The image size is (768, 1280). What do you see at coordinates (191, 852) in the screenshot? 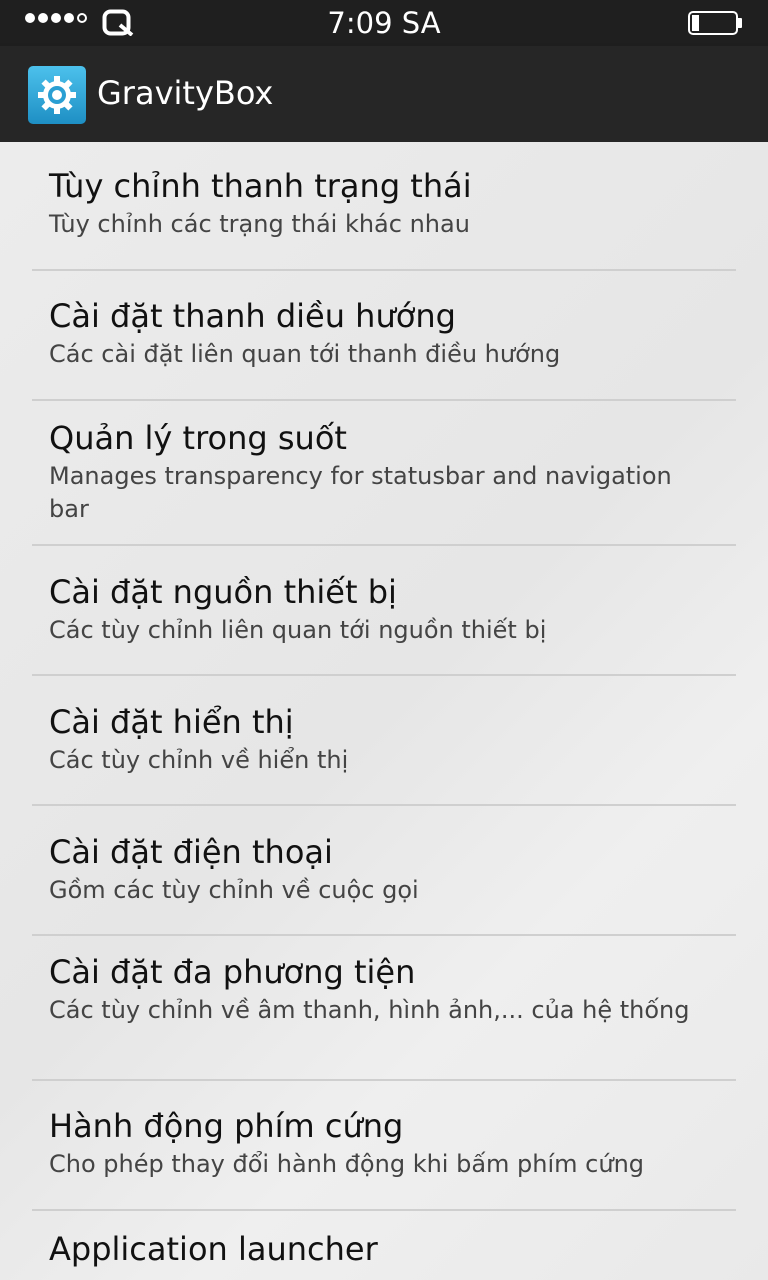
I see `item-title: Cài đặt điện thoại` at bounding box center [191, 852].